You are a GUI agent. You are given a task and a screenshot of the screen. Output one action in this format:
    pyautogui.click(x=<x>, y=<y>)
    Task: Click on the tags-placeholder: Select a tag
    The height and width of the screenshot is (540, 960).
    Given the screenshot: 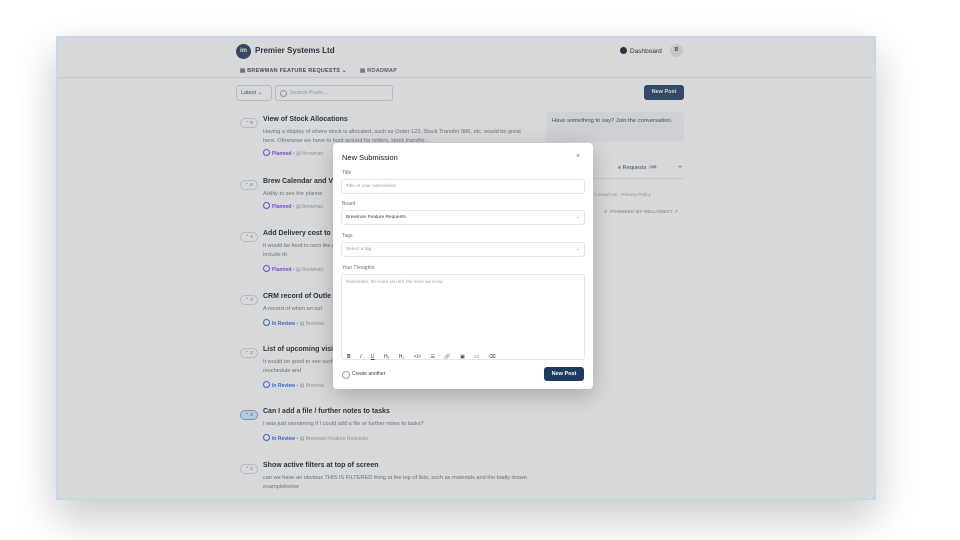 What is the action you would take?
    pyautogui.click(x=359, y=249)
    